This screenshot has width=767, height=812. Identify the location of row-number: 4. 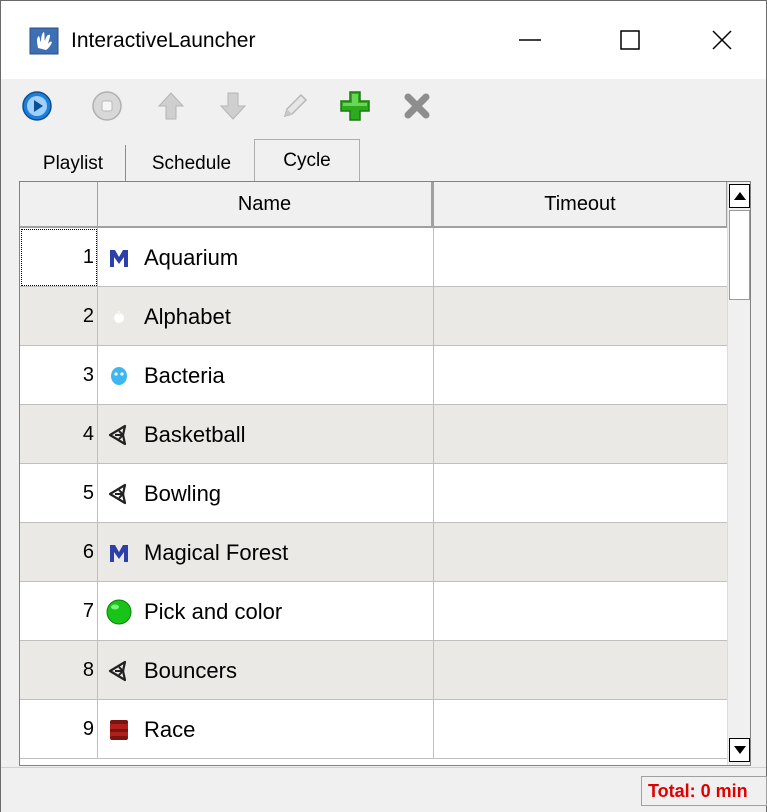
(59, 434).